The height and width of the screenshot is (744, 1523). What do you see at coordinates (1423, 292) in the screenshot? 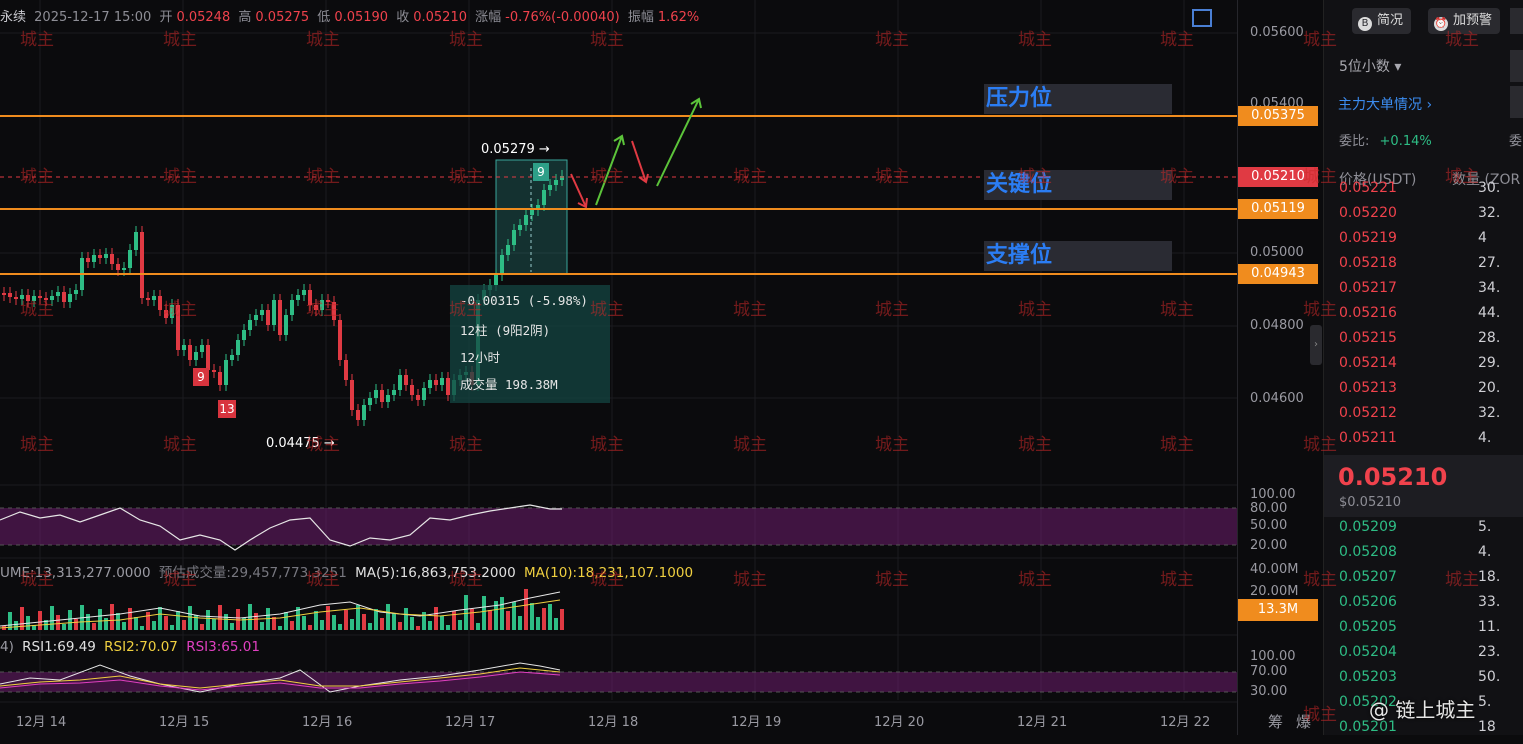
I see `order-book-row: 0.05217 34.` at bounding box center [1423, 292].